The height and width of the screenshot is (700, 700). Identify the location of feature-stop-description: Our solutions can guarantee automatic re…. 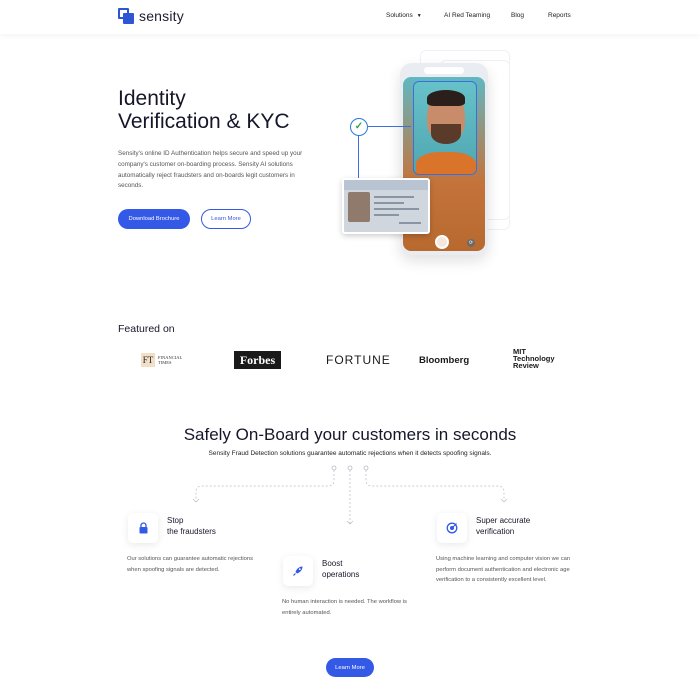
(190, 564).